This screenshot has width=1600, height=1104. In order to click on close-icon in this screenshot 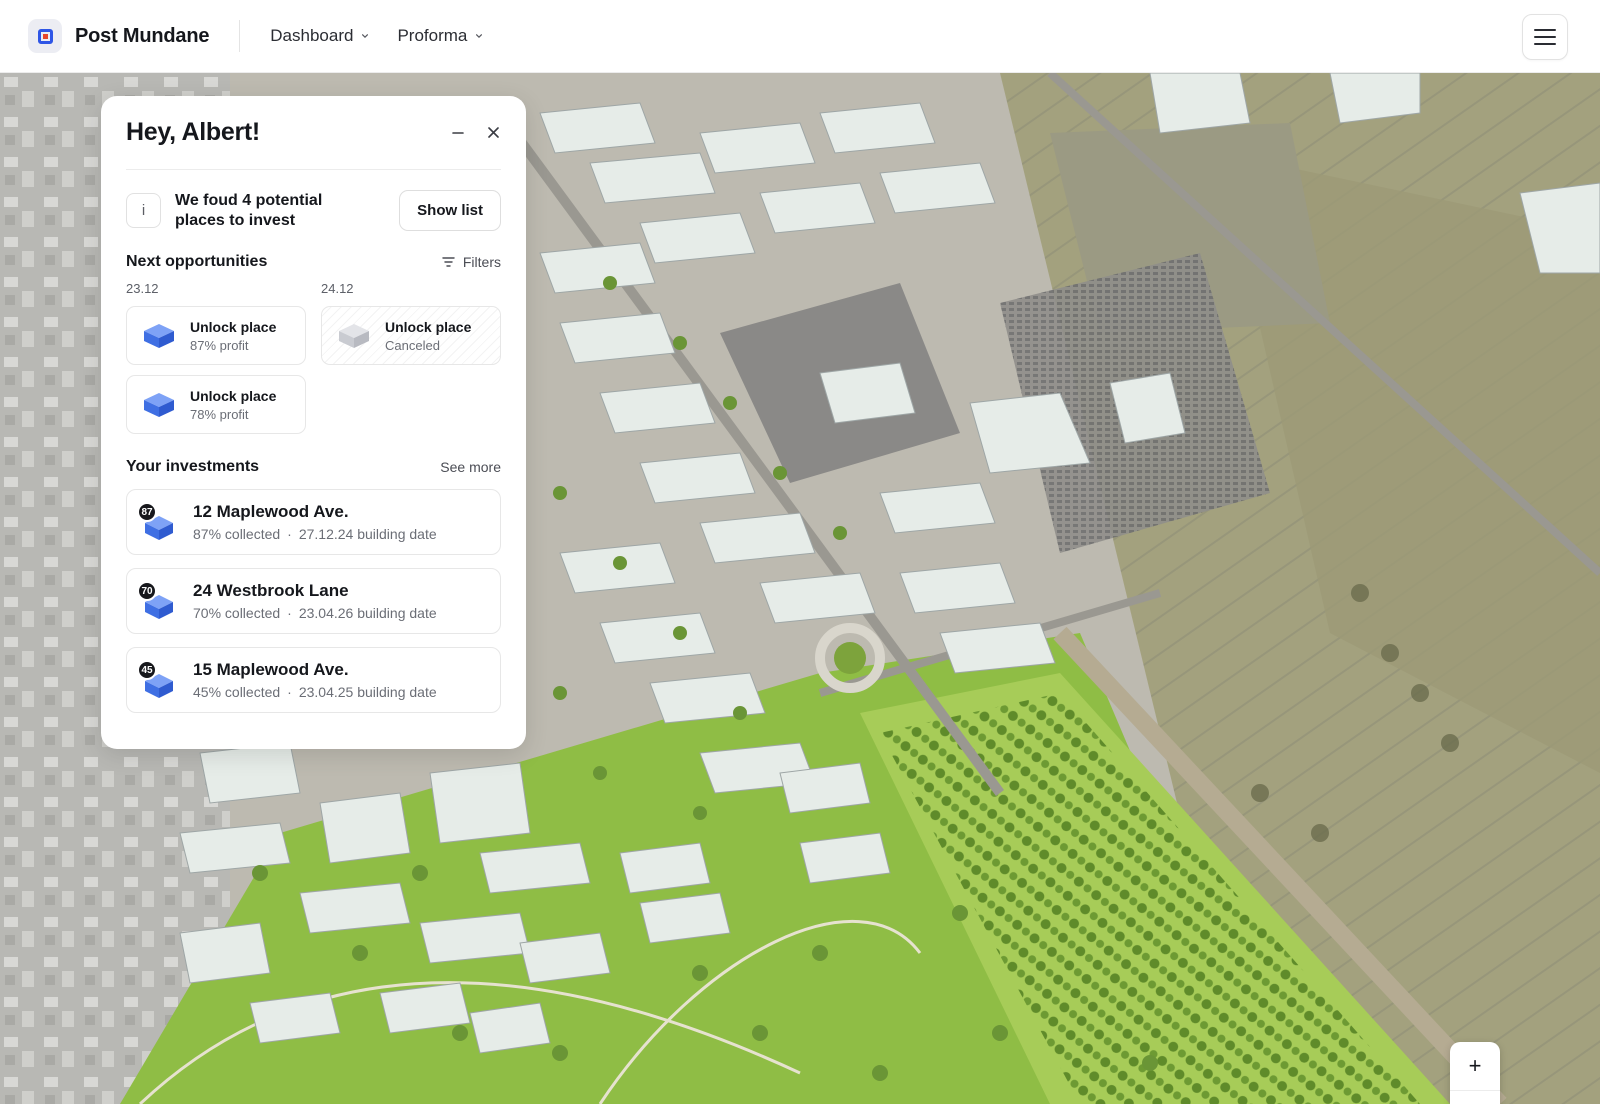, I will do `click(493, 132)`.